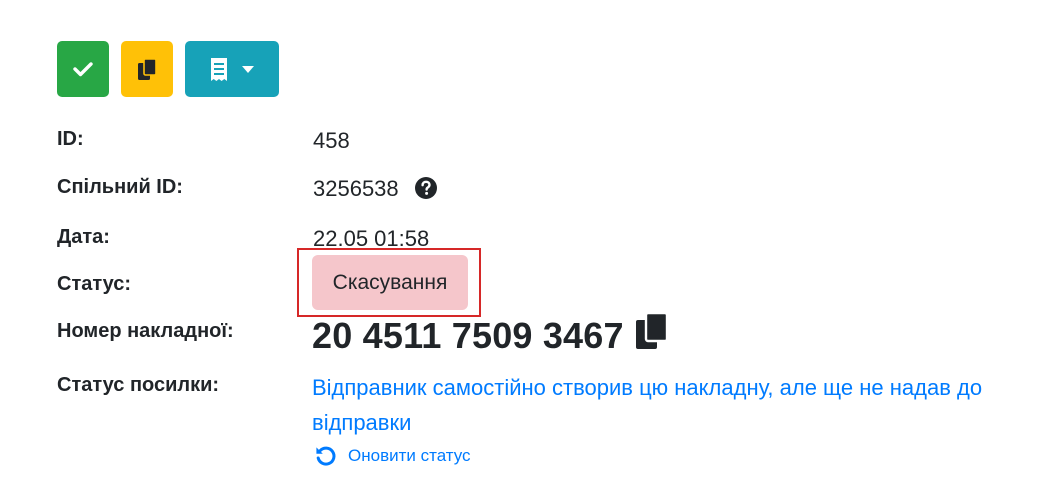  I want to click on waybill-number: 20 4511 7509 3467, so click(468, 335).